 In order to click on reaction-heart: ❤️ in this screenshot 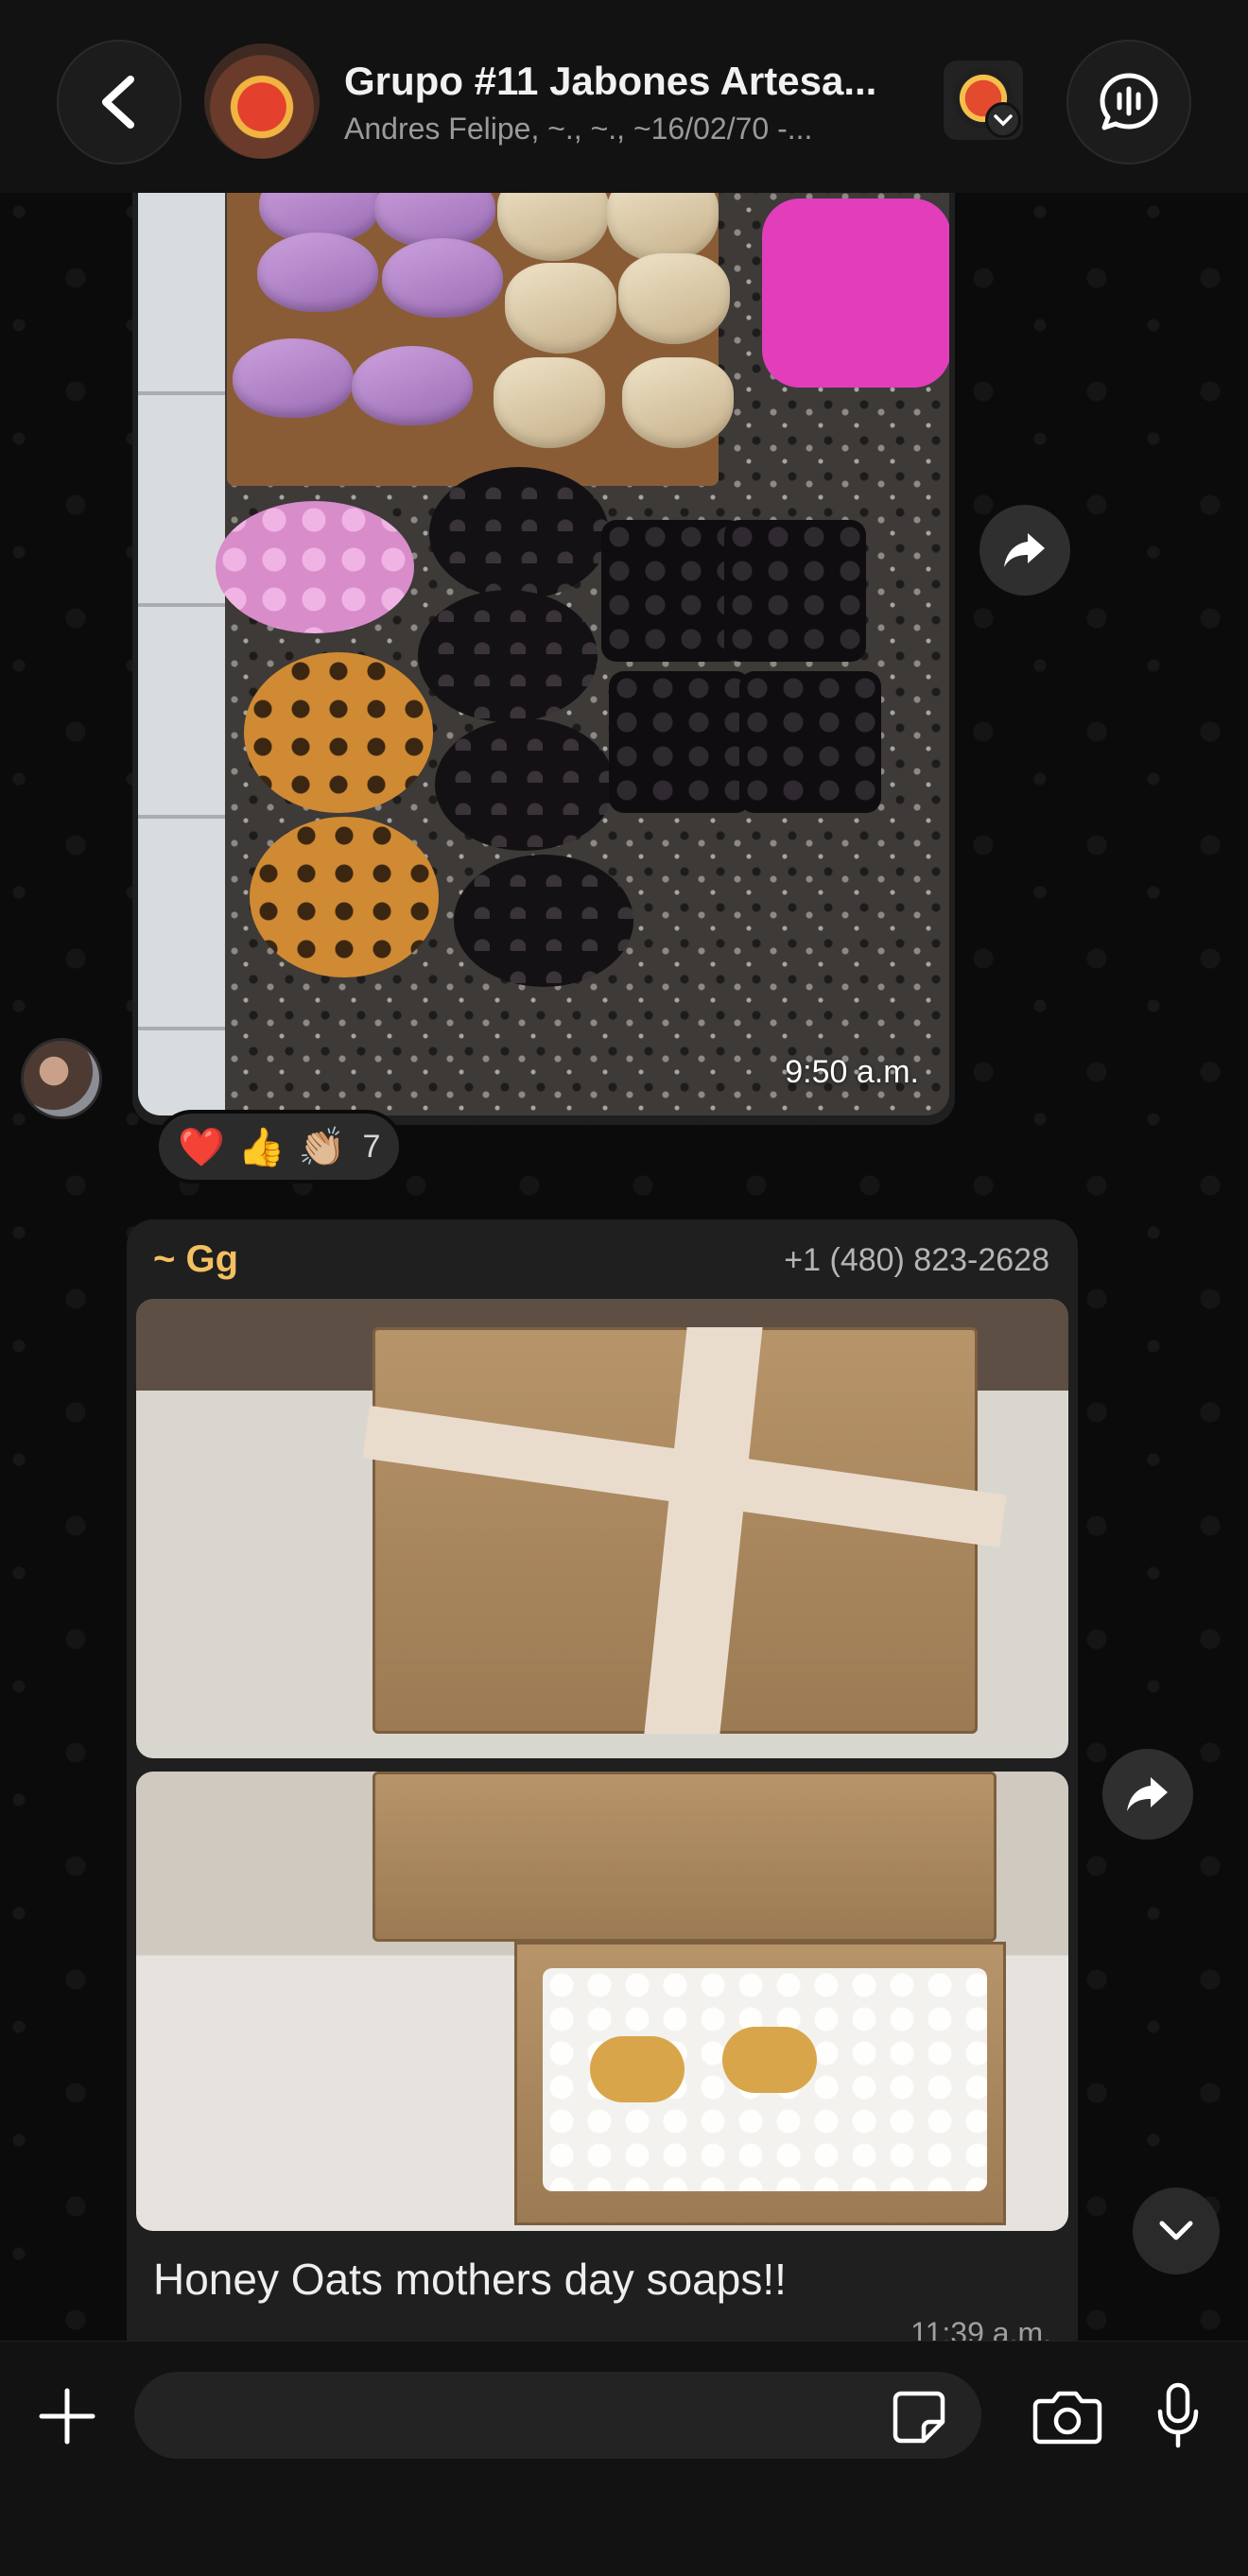, I will do `click(201, 1147)`.